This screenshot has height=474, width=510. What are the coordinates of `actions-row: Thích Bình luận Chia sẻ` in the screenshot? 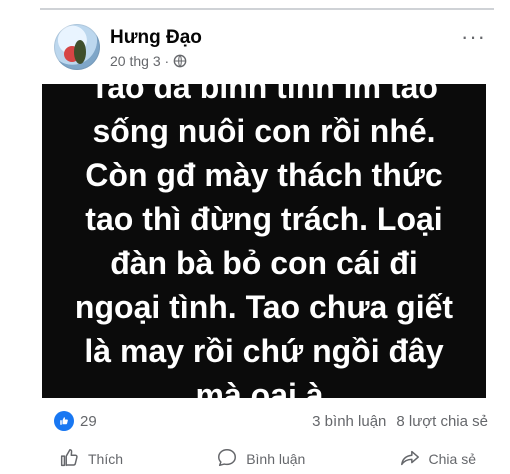 It's located at (267, 459).